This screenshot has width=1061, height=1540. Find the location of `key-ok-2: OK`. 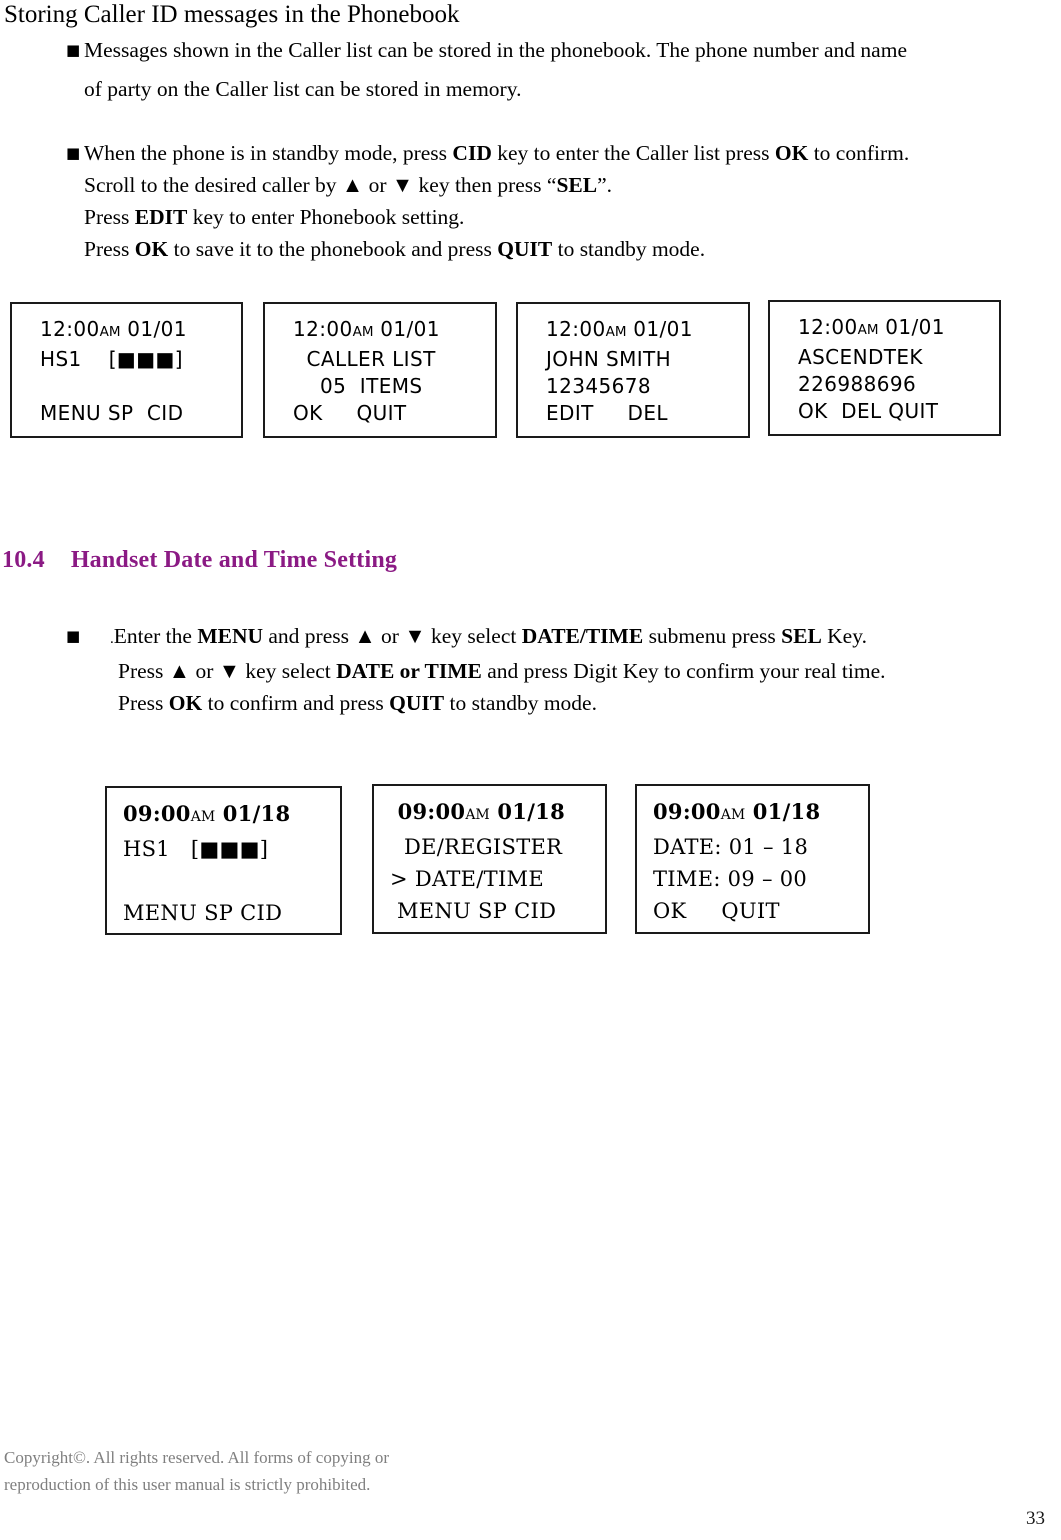

key-ok-2: OK is located at coordinates (151, 249).